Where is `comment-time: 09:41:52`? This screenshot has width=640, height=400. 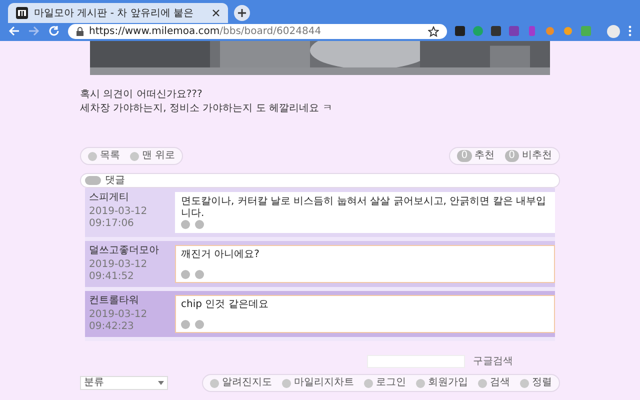
comment-time: 09:41:52 is located at coordinates (112, 277).